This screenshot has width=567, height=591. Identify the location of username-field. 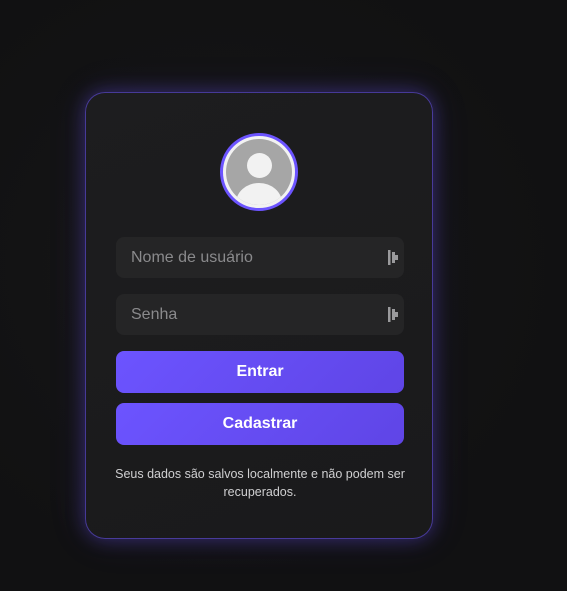
(260, 257).